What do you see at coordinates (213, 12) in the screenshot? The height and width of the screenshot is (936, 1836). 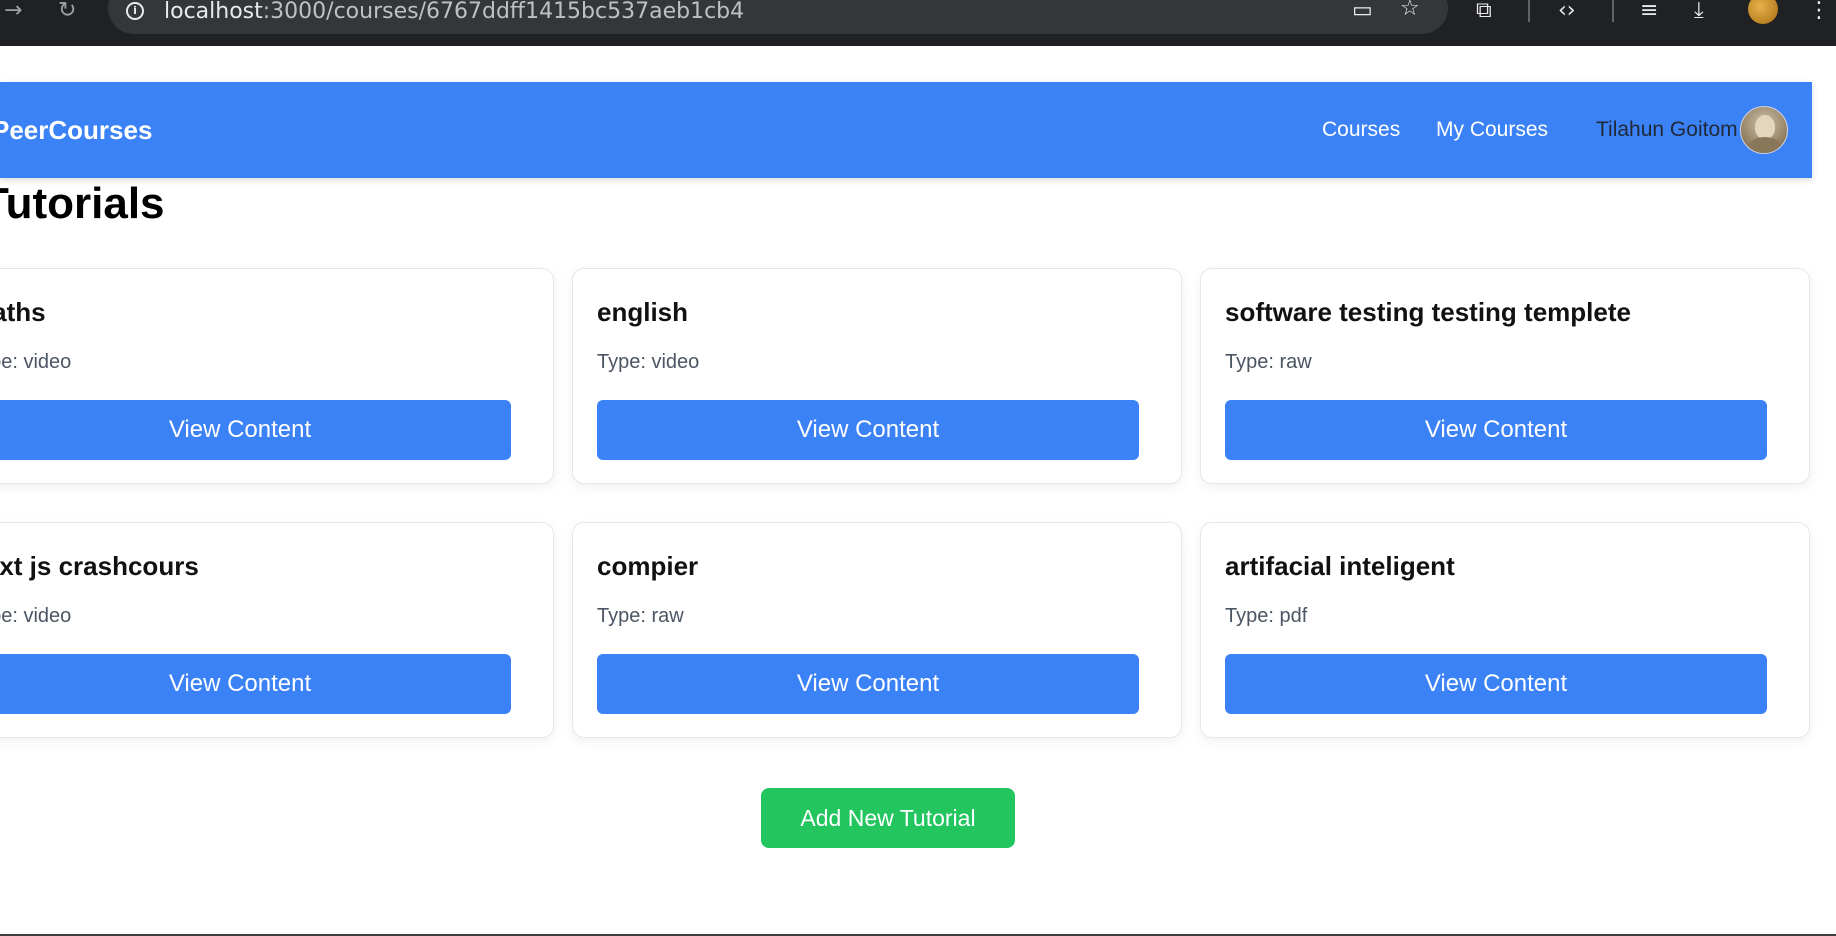 I see `url-host: localhost` at bounding box center [213, 12].